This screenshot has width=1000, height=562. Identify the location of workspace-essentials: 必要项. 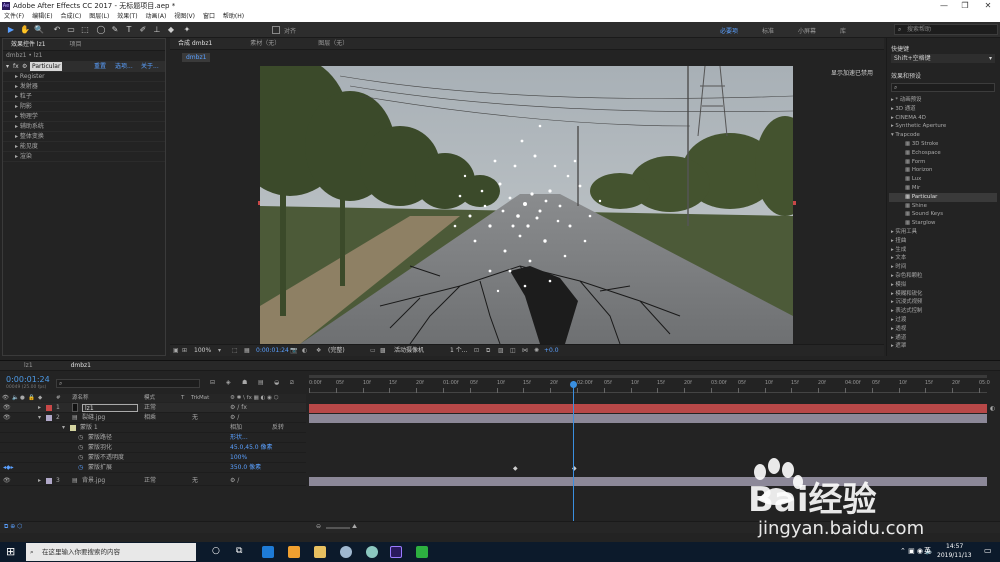
(729, 30).